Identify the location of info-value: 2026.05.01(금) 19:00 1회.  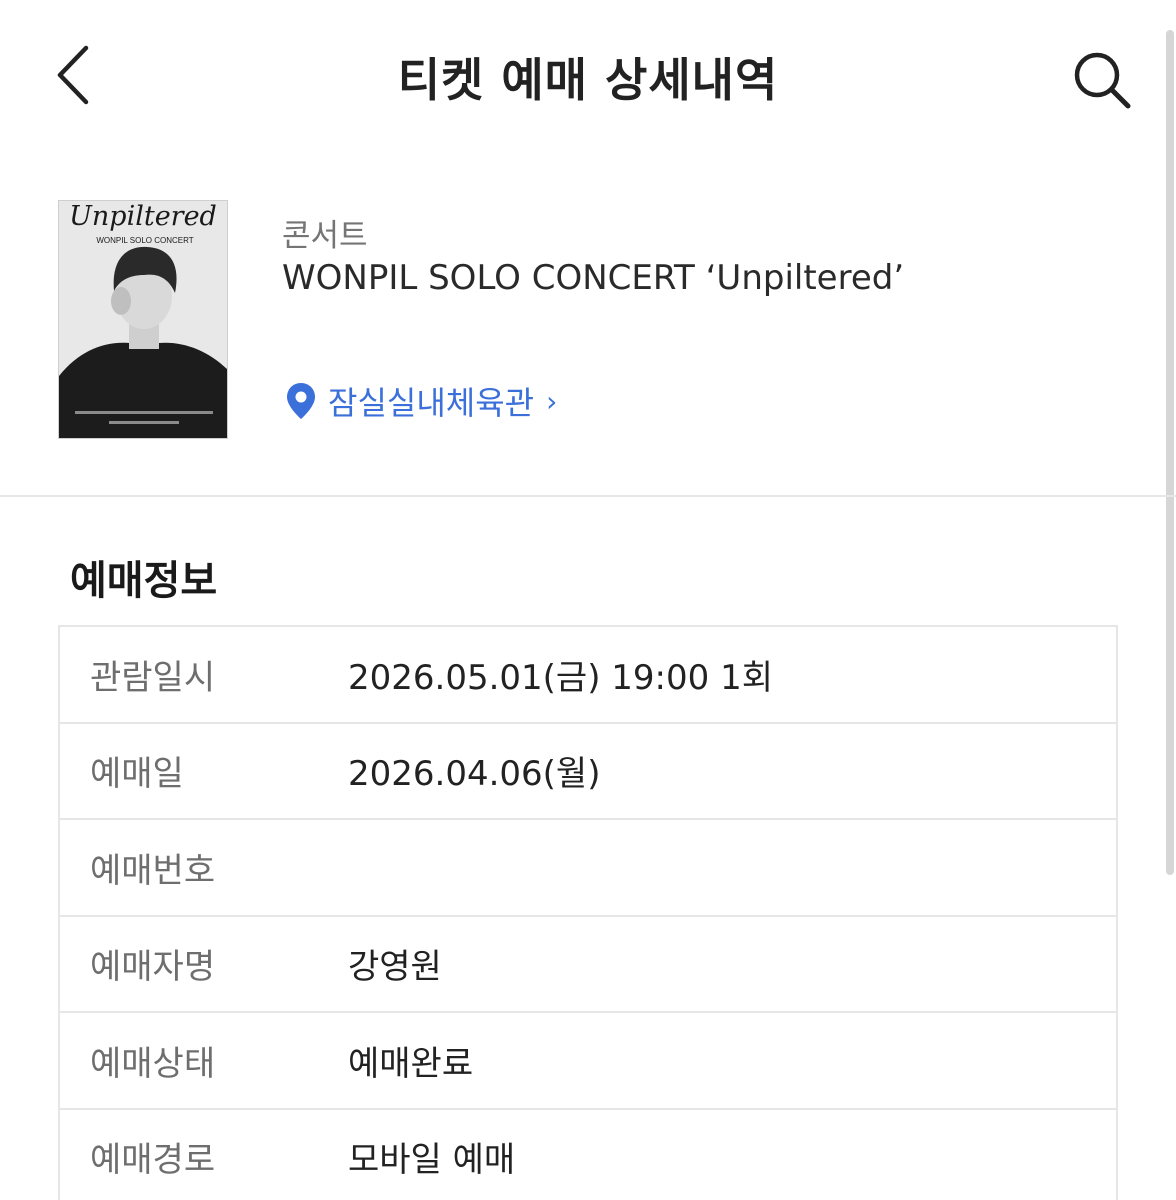
(560, 677).